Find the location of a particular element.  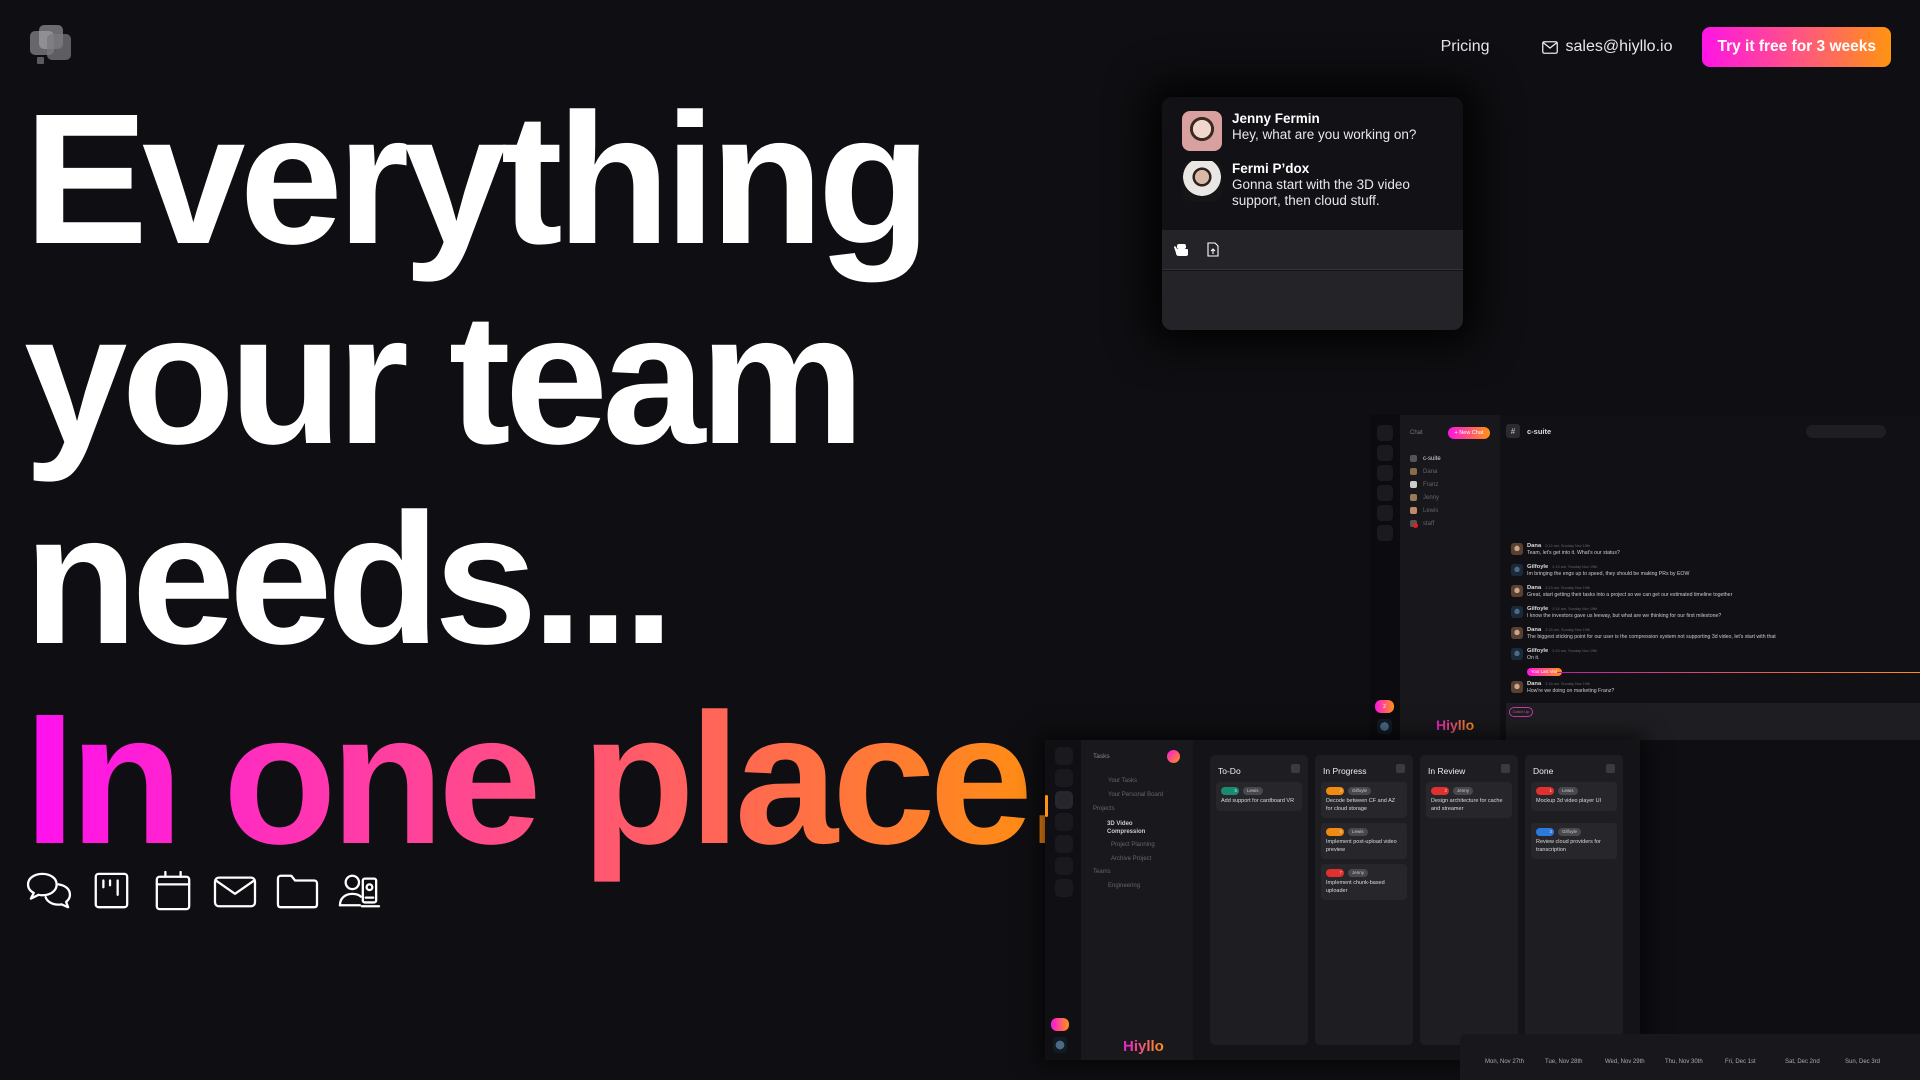

app-rail is located at coordinates (1063, 900).